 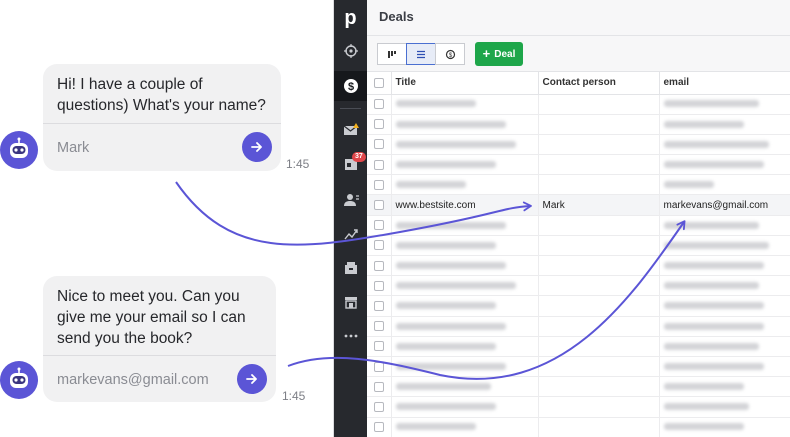 I want to click on add-deal-button: + Deal, so click(x=499, y=54).